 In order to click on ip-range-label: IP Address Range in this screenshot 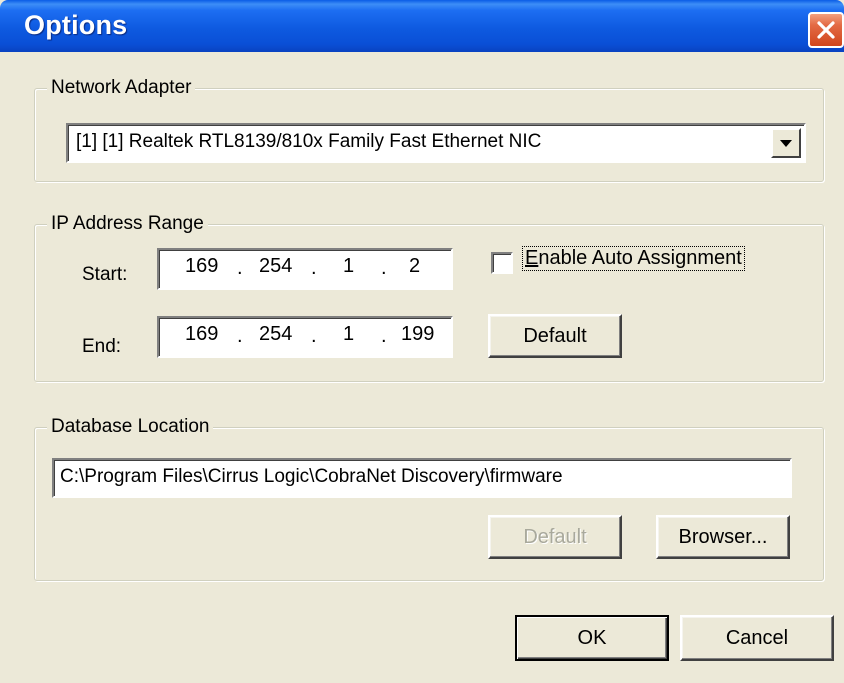, I will do `click(127, 224)`.